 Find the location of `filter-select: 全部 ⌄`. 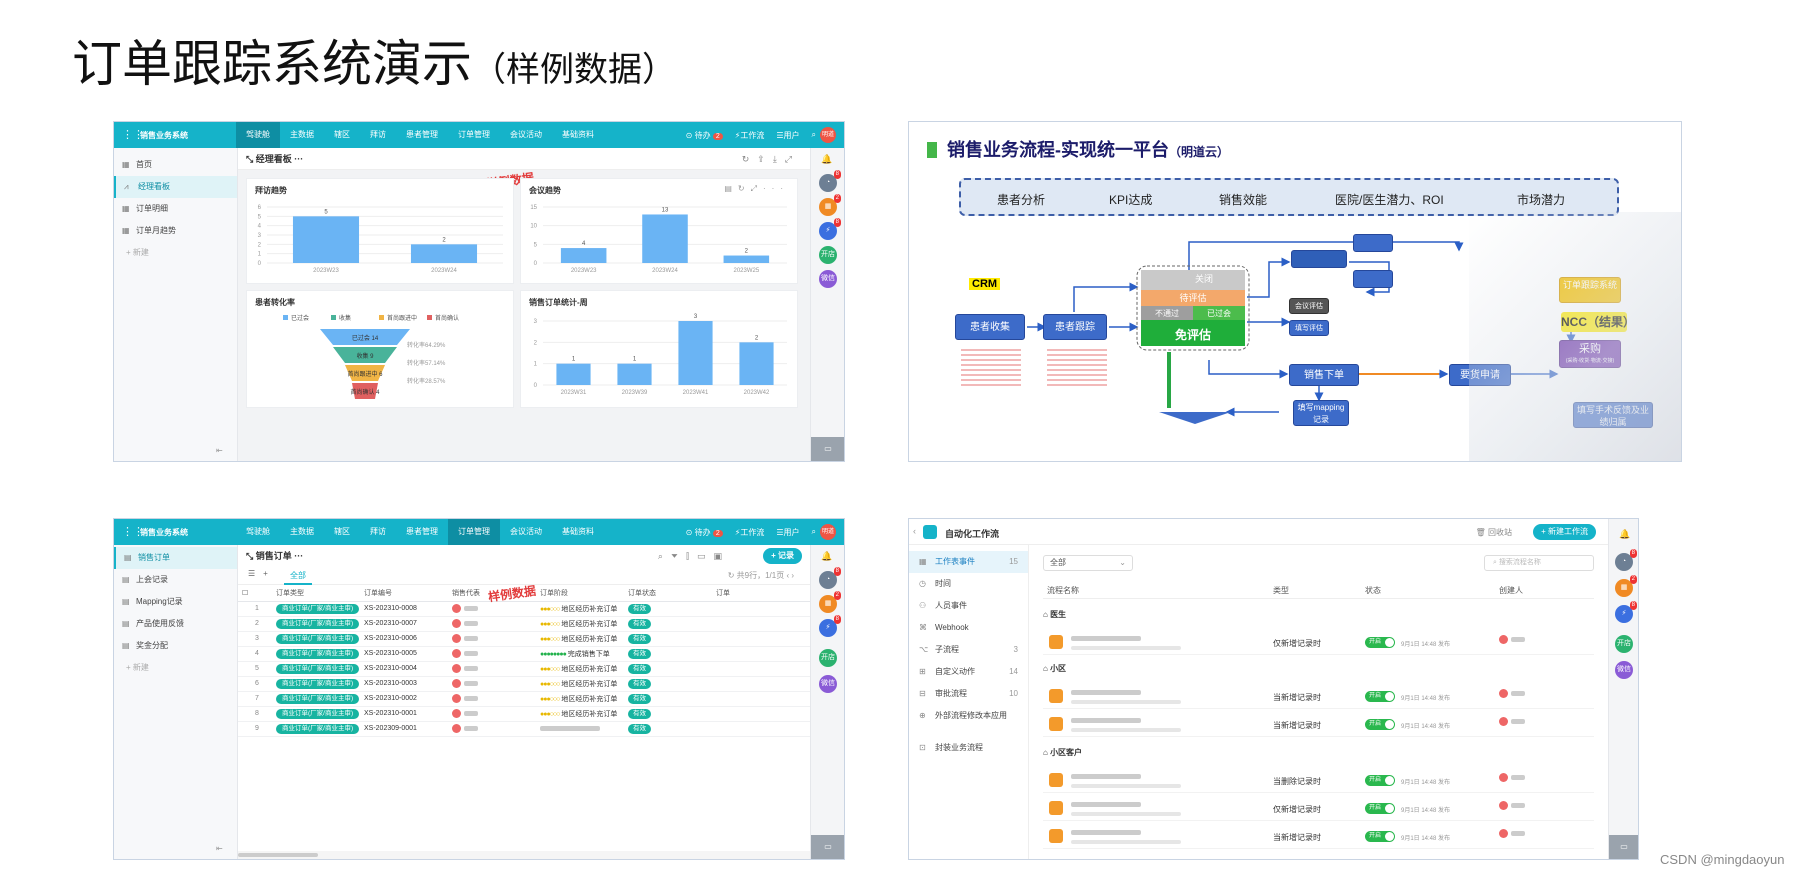

filter-select: 全部 ⌄ is located at coordinates (1088, 563).